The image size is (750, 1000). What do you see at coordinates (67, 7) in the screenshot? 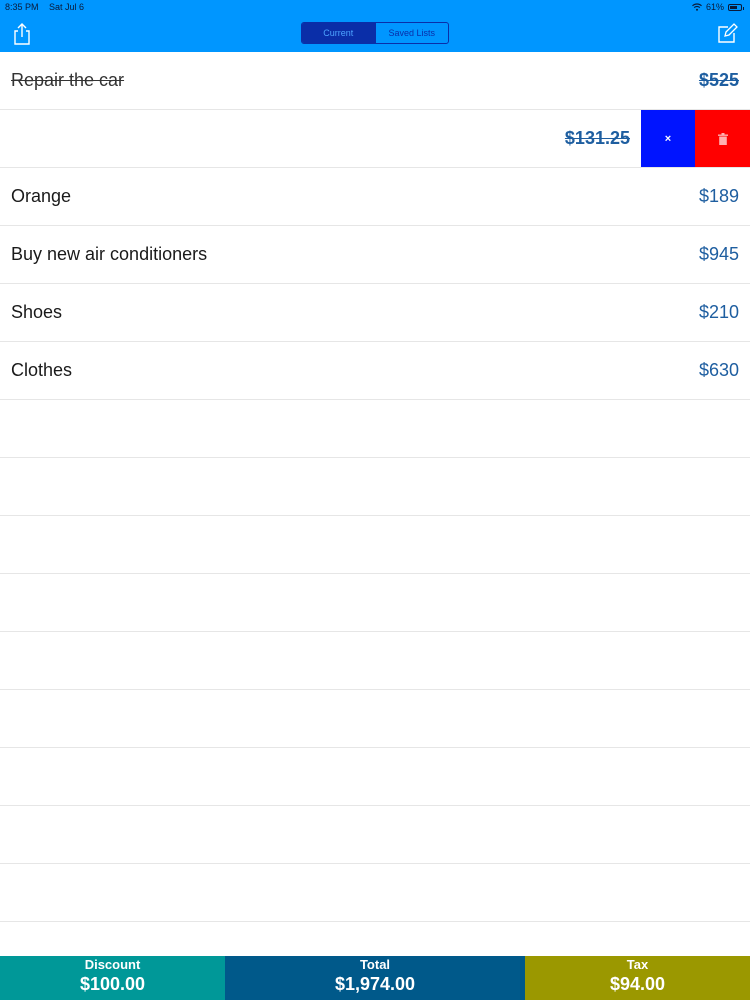
I see `status-date: Sat Jul 6` at bounding box center [67, 7].